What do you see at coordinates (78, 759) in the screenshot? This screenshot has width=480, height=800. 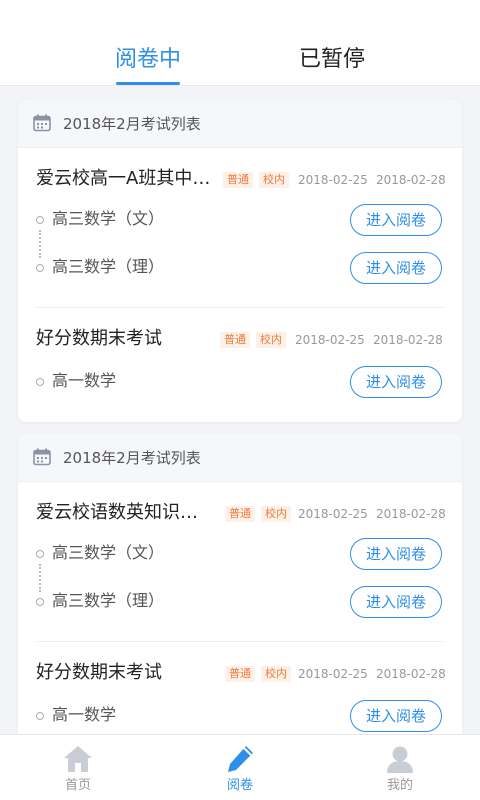 I see `home-icon` at bounding box center [78, 759].